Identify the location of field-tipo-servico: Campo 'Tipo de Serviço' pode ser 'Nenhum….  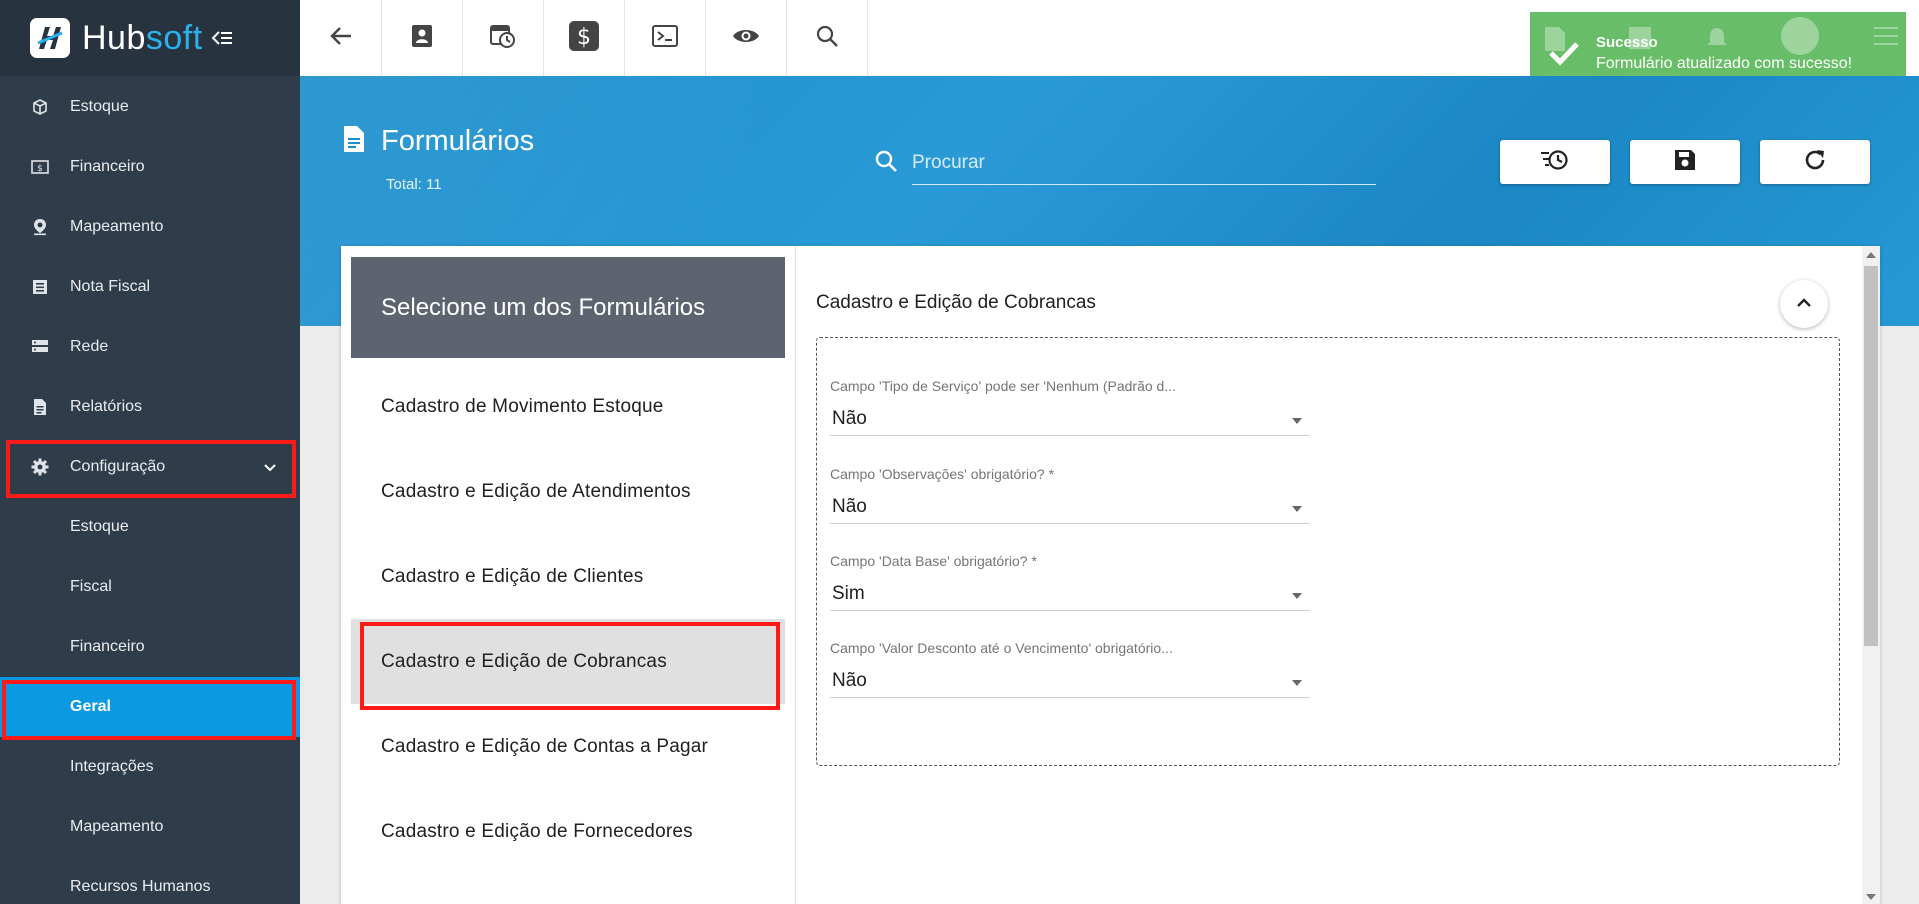
(1070, 407).